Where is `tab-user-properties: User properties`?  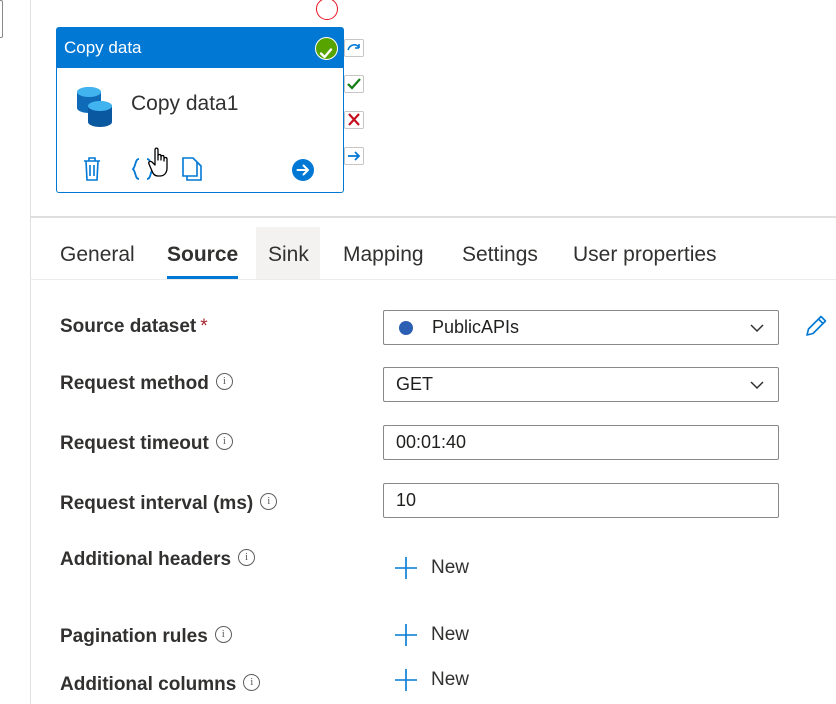
tab-user-properties: User properties is located at coordinates (645, 253).